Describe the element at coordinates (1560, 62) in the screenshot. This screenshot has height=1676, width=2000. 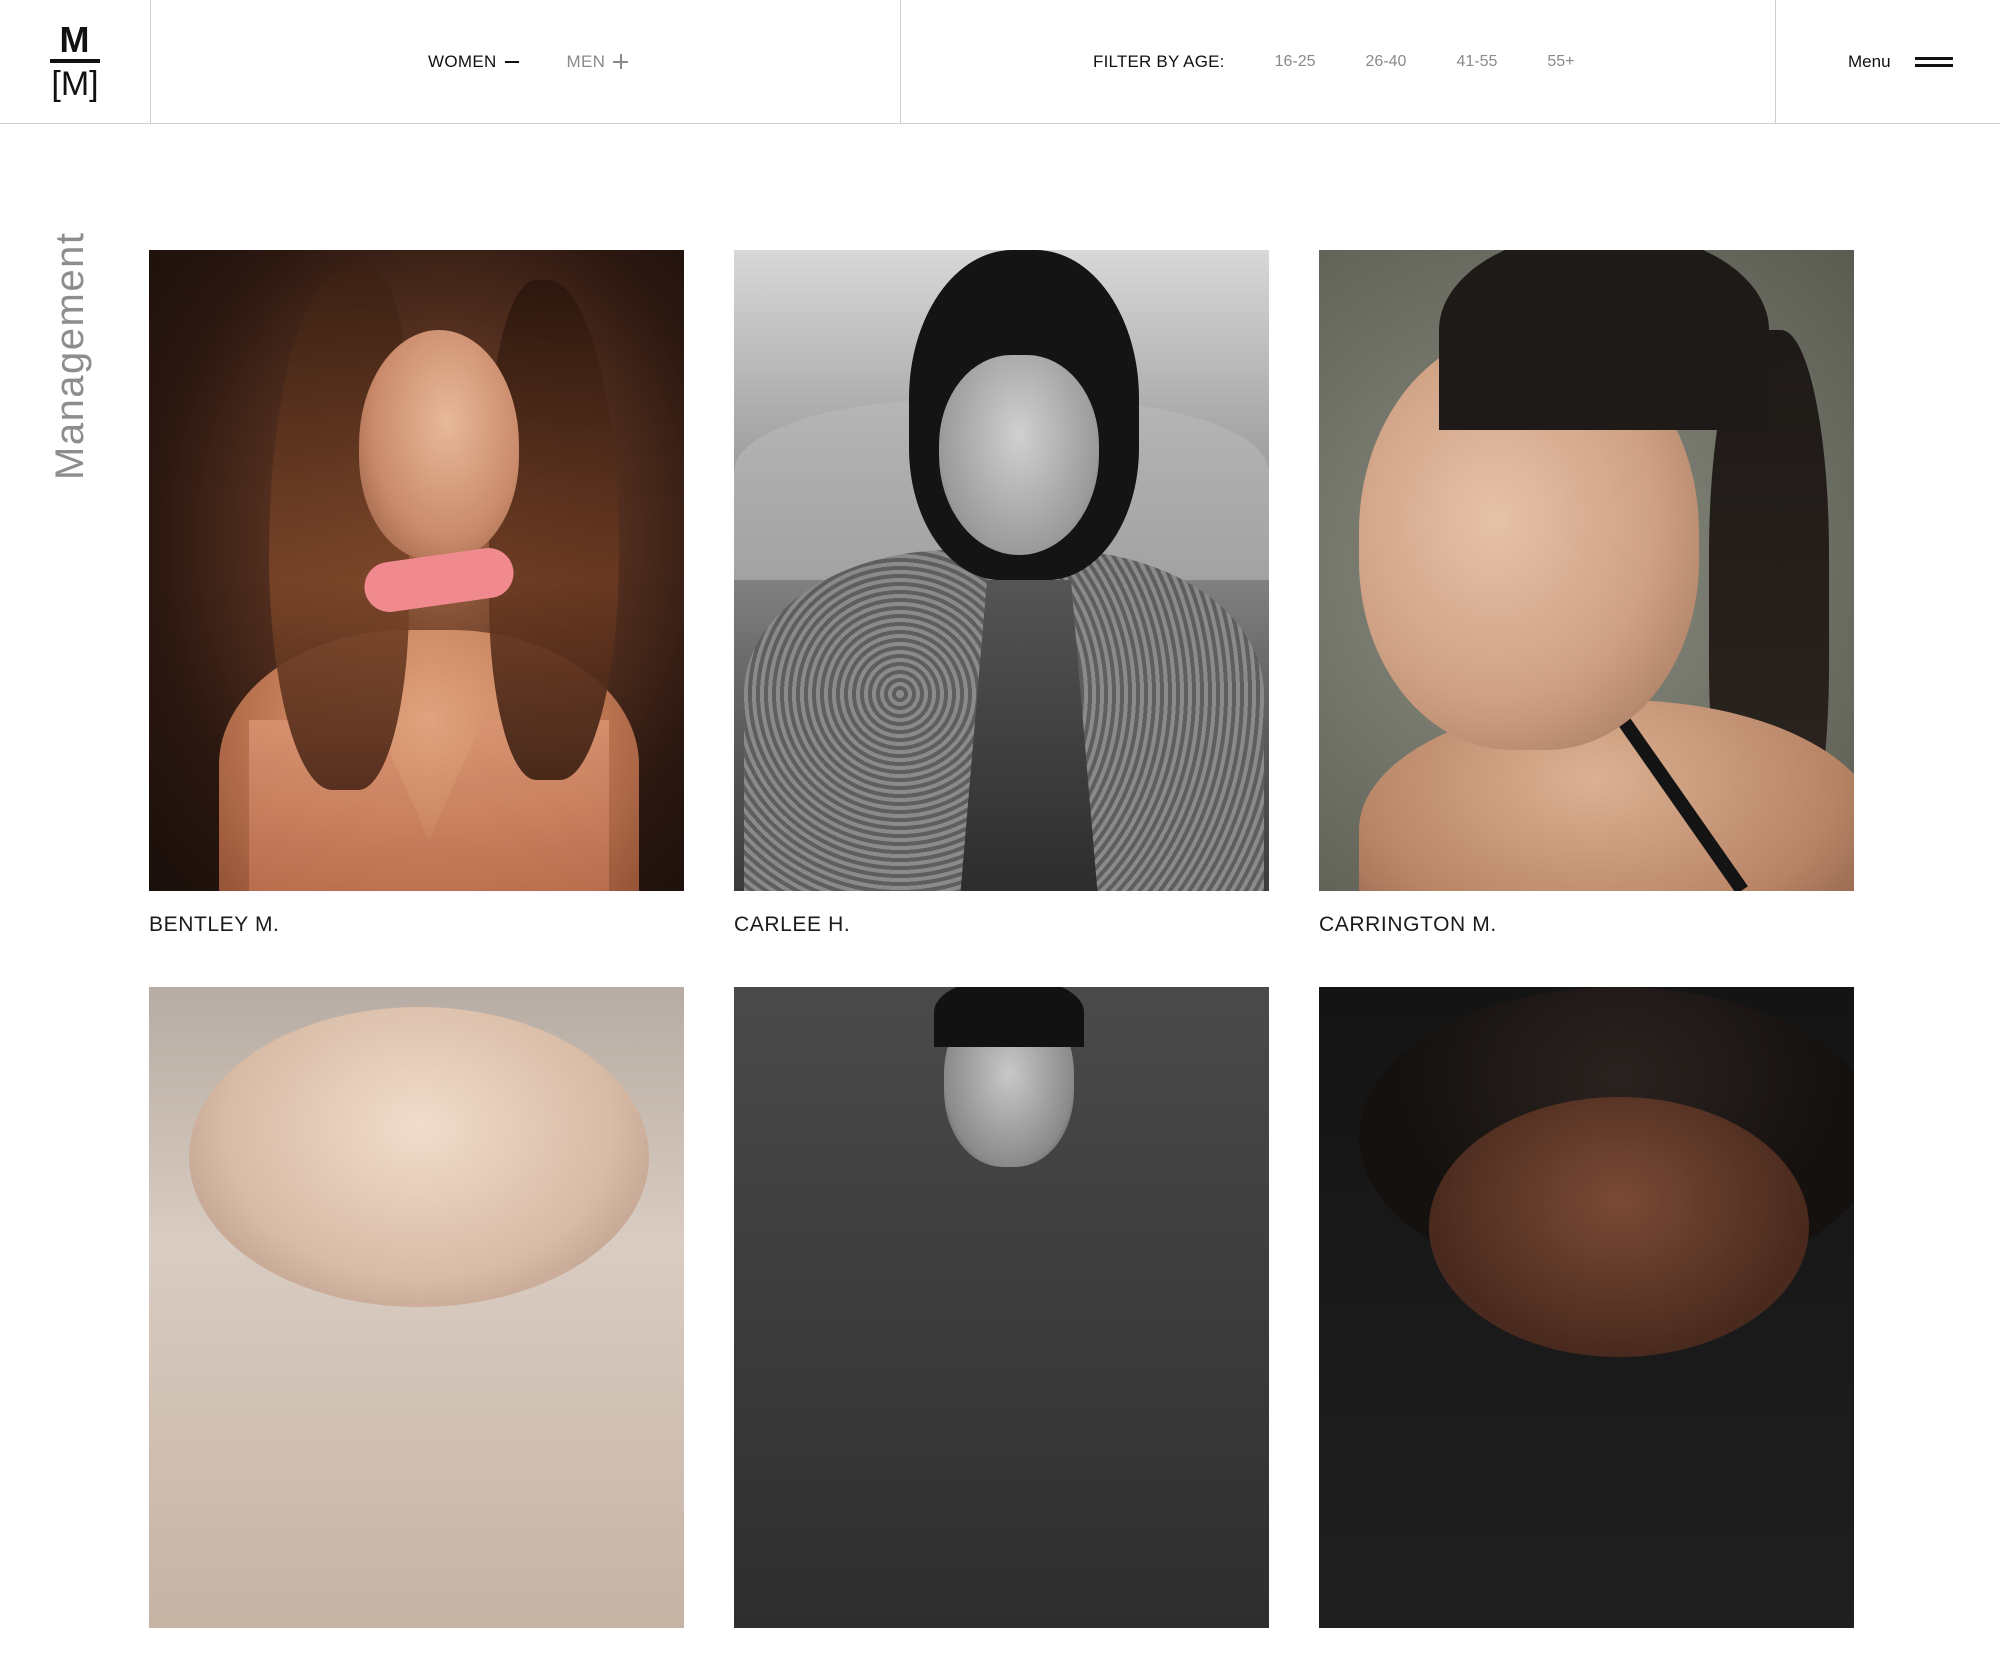
I see `age-option-55-plus: 55+` at that location.